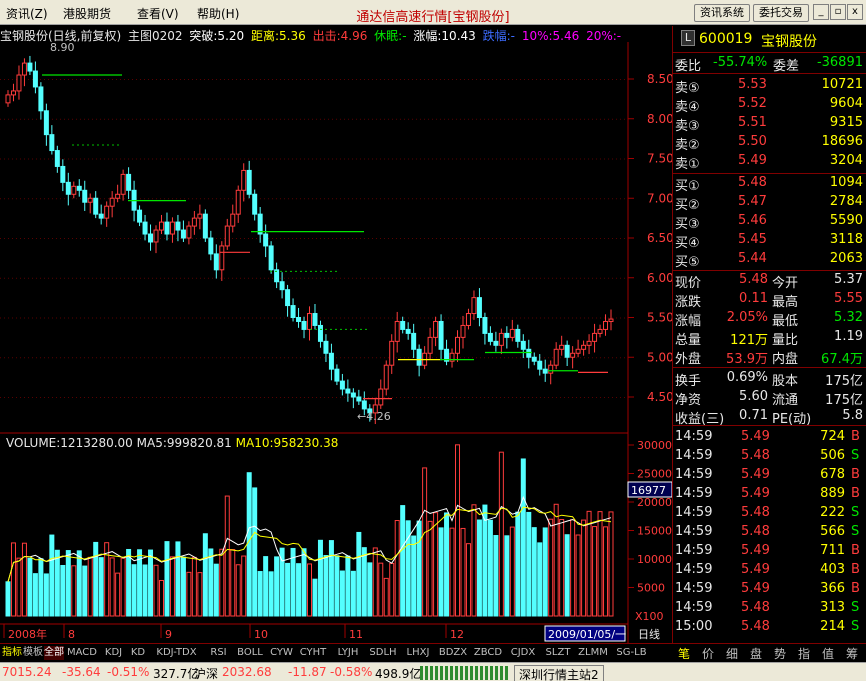 The image size is (866, 681). Describe the element at coordinates (307, 672) in the screenshot. I see `sz-change: -11.87` at that location.